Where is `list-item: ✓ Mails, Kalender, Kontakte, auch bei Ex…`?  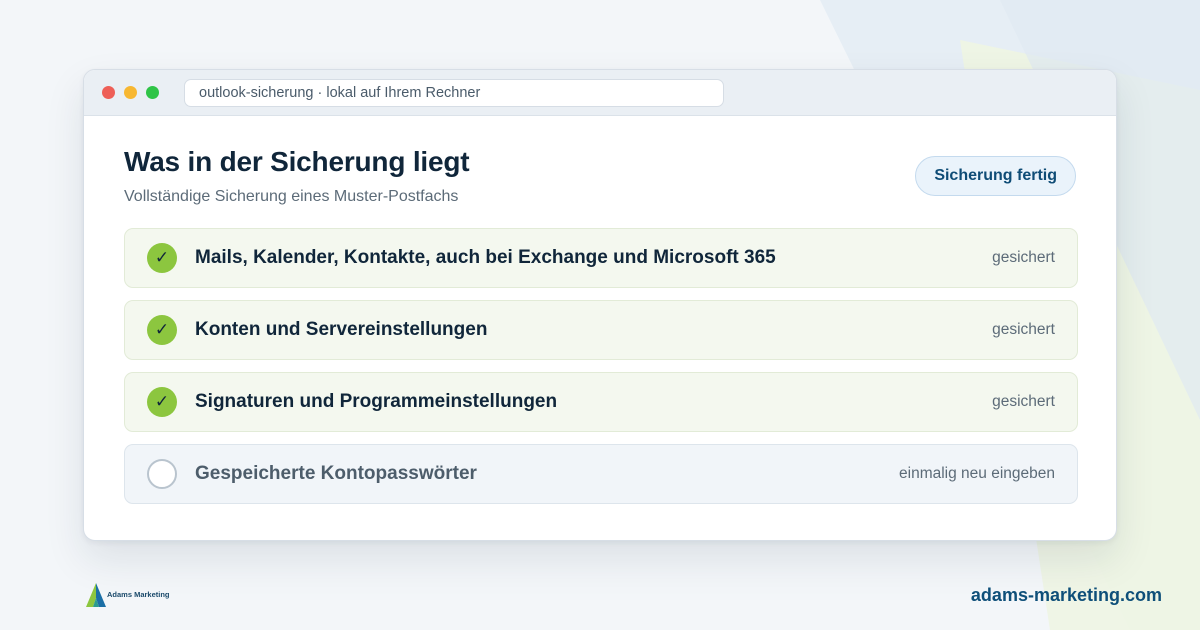
list-item: ✓ Mails, Kalender, Kontakte, auch bei Ex… is located at coordinates (601, 258).